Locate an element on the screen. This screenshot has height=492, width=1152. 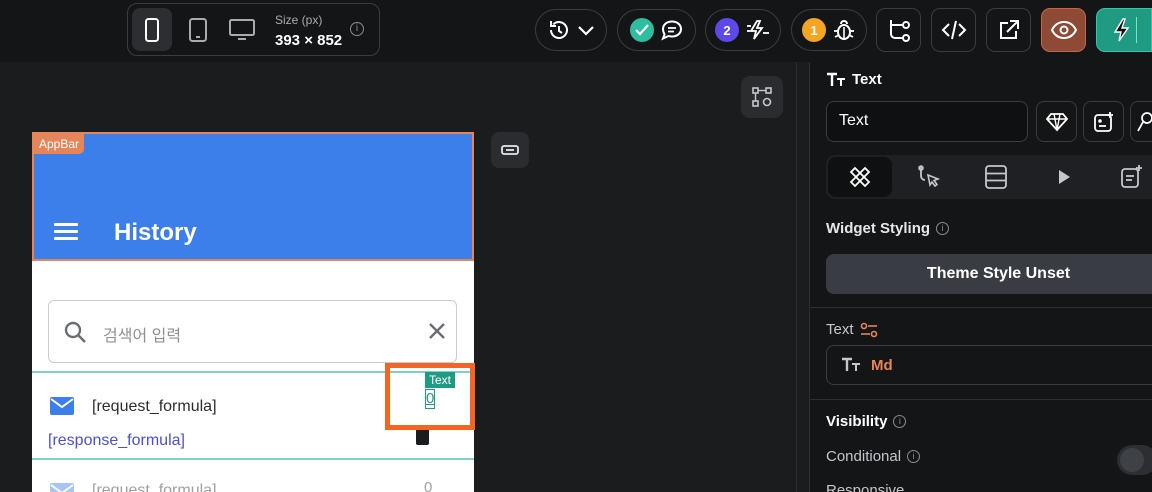
count-badge-2: 2 is located at coordinates (727, 30).